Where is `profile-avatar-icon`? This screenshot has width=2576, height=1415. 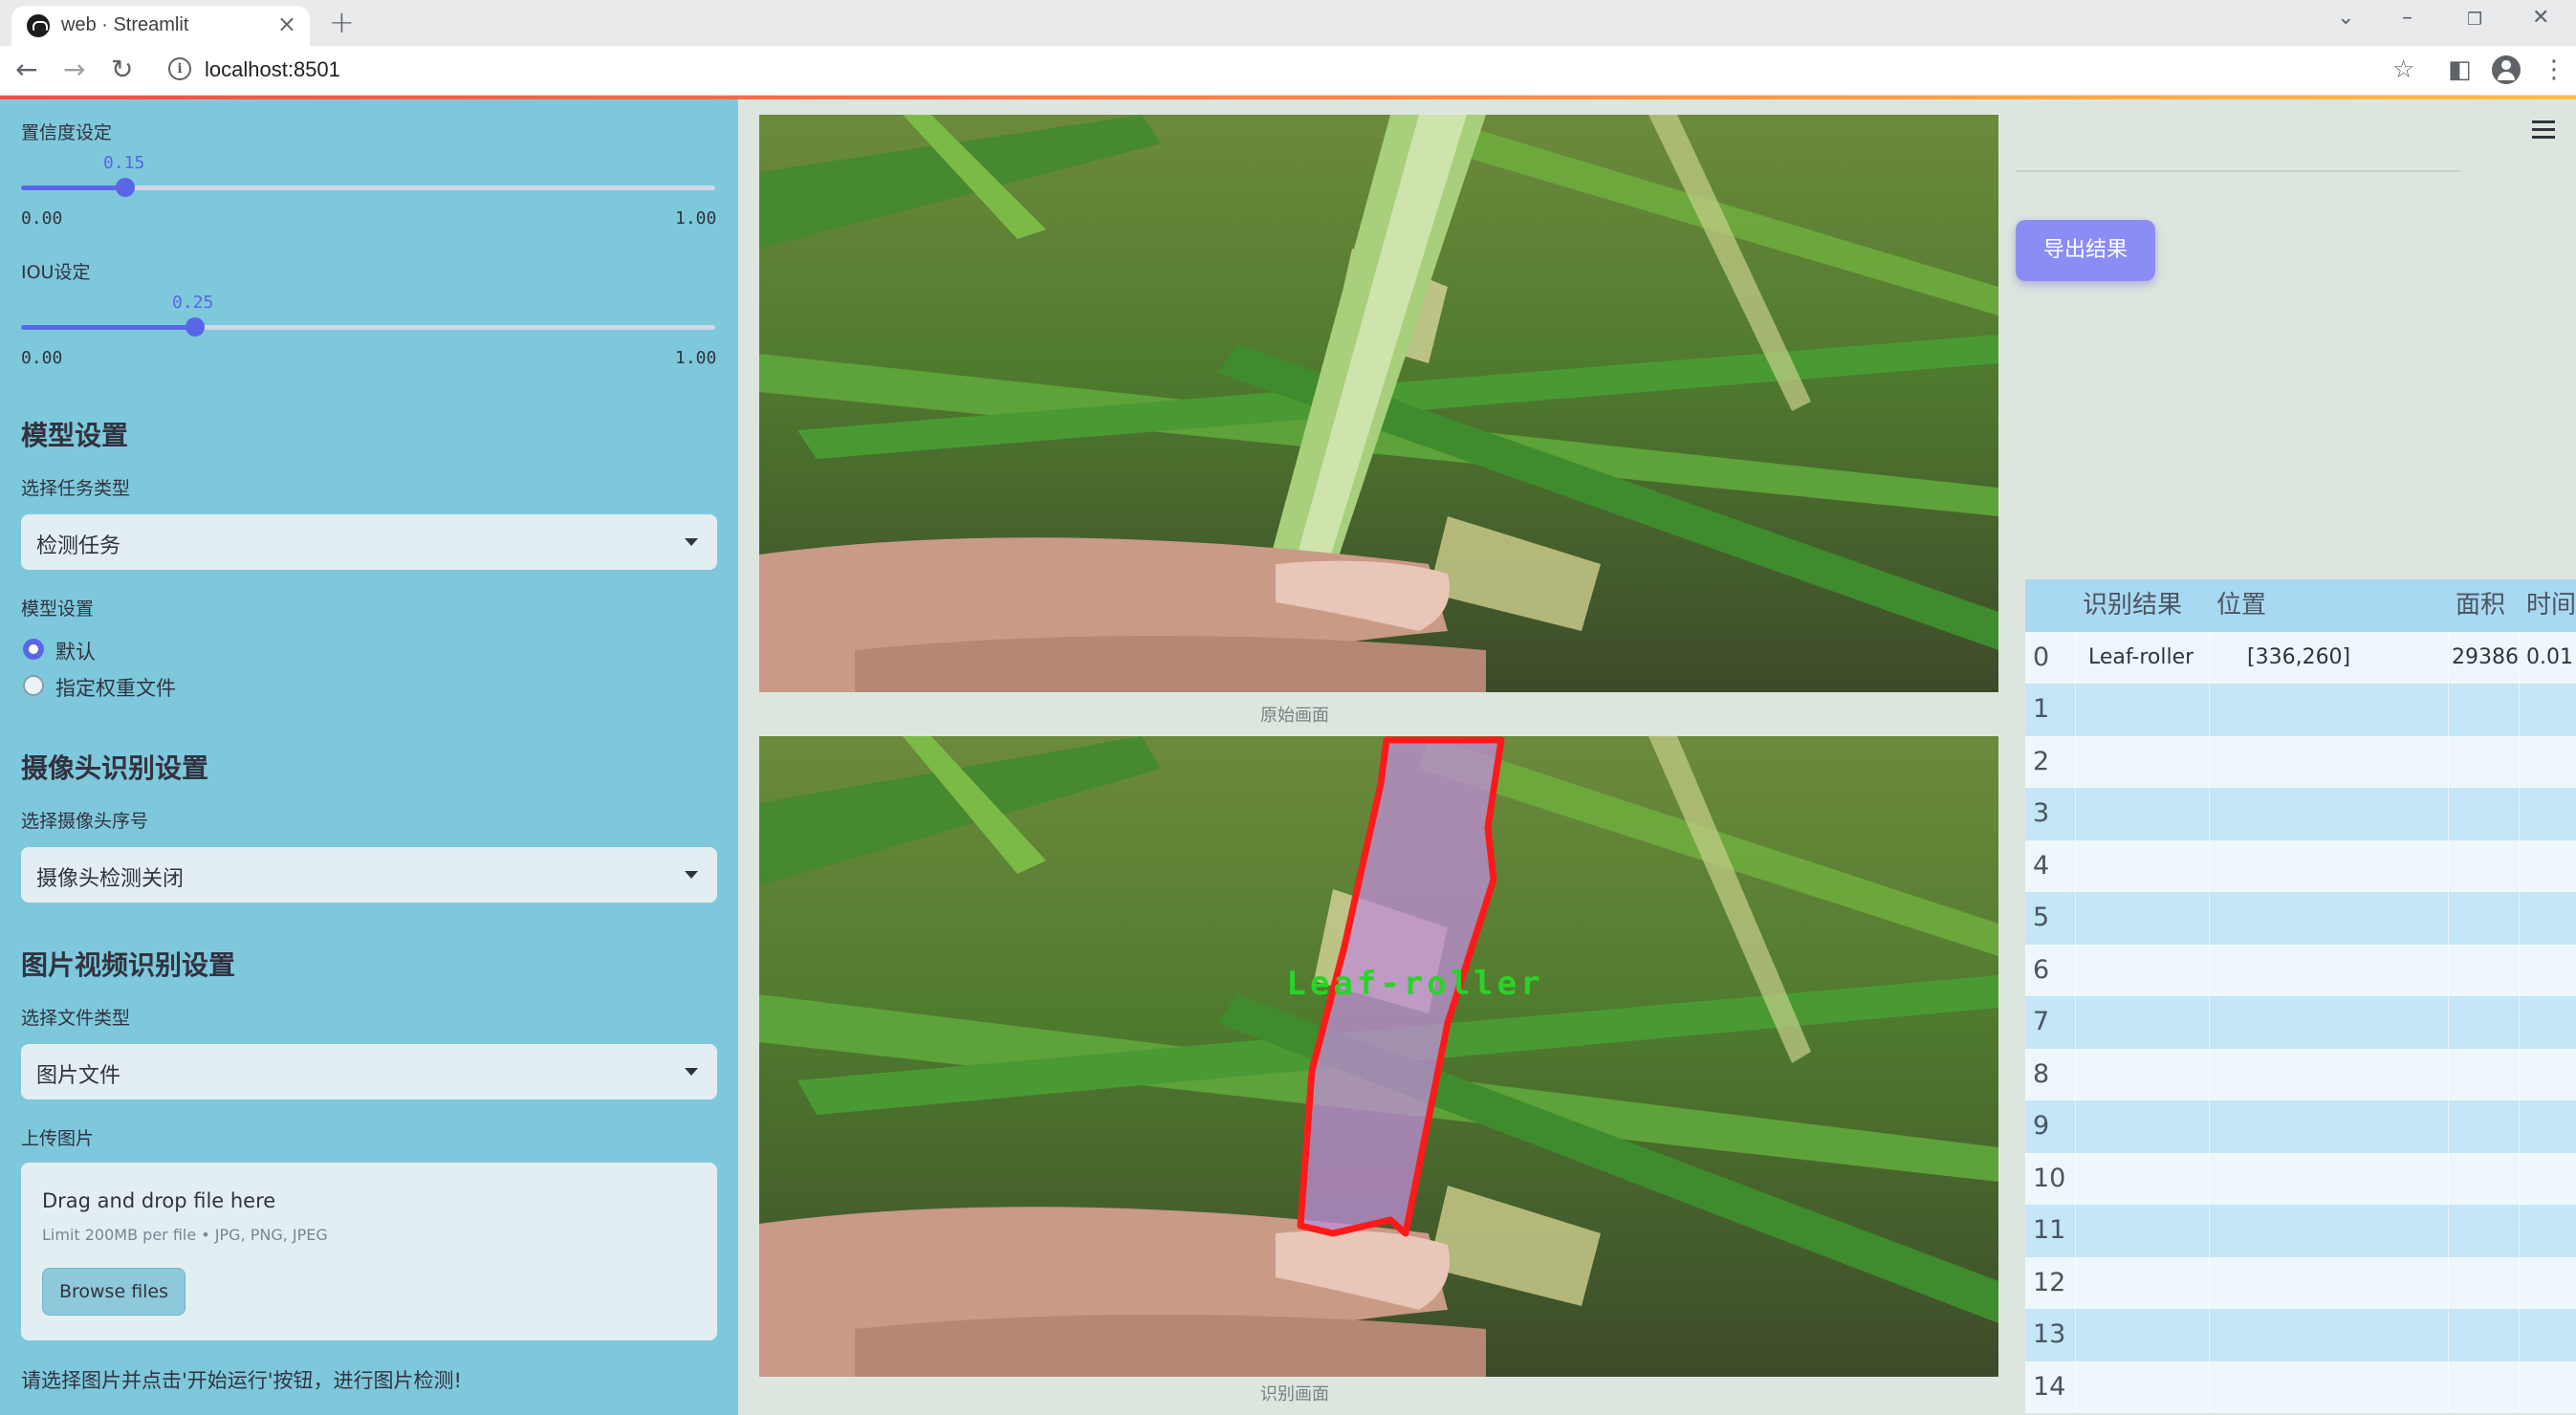 profile-avatar-icon is located at coordinates (2506, 69).